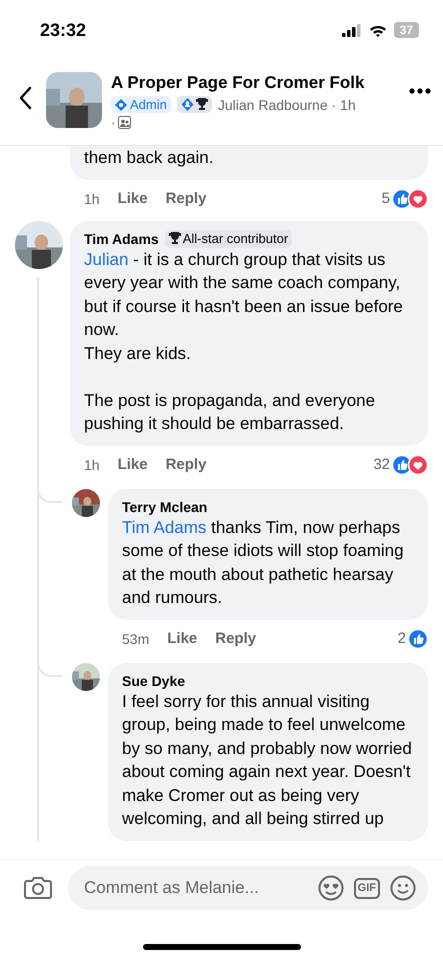 This screenshot has height=960, width=443. I want to click on comment-text: Julian - it is a church group that visits us every year with the same coach company, but if course it hasn't been an issue before now., so click(244, 294).